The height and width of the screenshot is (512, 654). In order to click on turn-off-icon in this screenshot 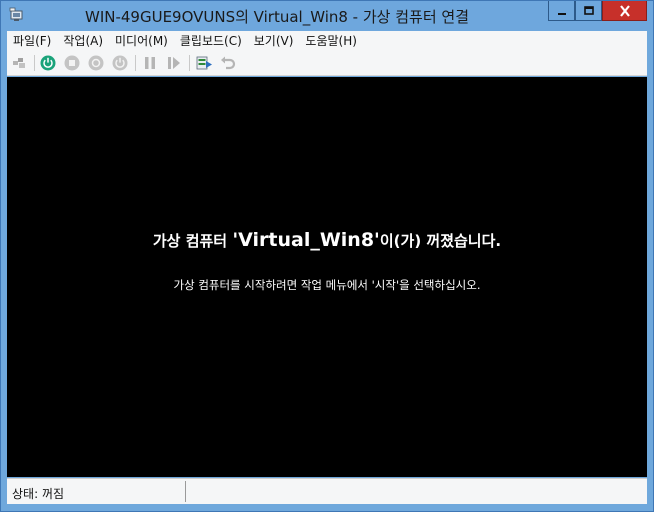, I will do `click(72, 63)`.